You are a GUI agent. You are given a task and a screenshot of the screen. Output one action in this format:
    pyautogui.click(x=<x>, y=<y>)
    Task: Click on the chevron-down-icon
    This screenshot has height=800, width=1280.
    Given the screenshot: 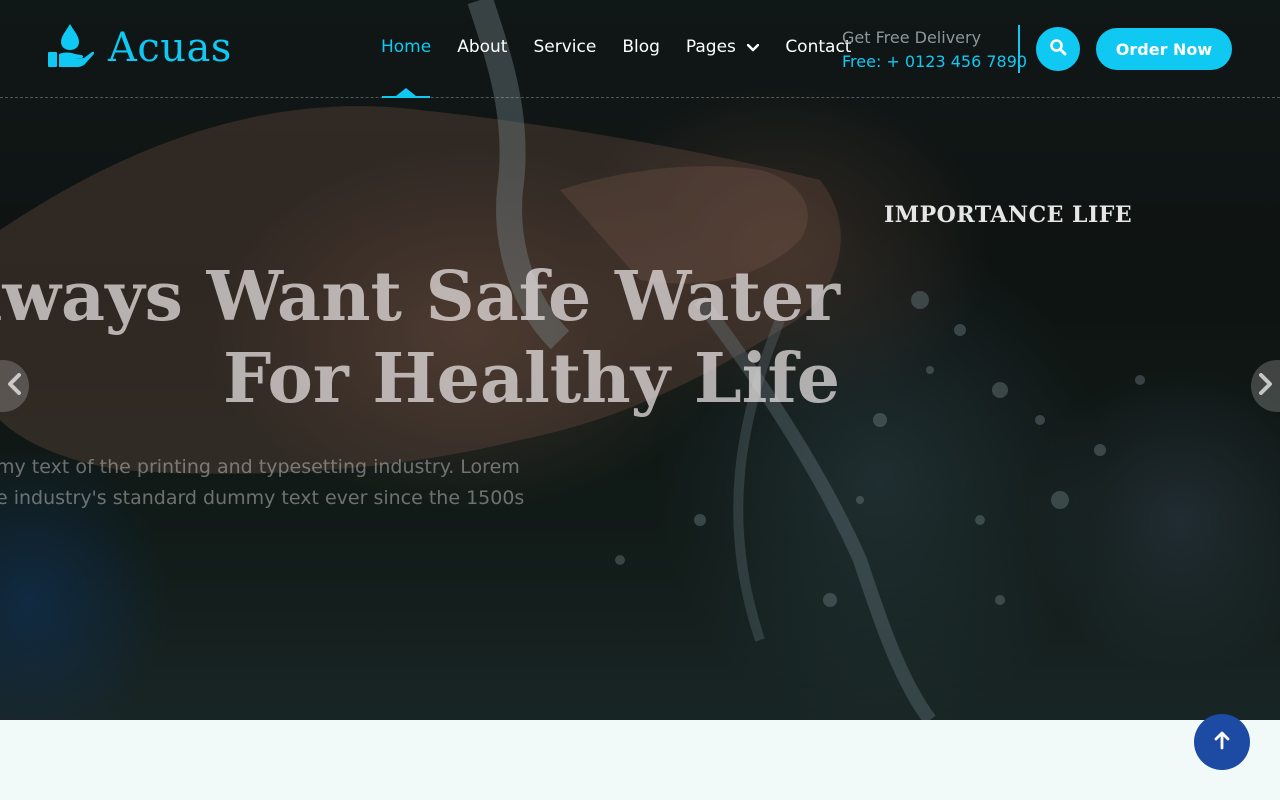 What is the action you would take?
    pyautogui.click(x=753, y=47)
    